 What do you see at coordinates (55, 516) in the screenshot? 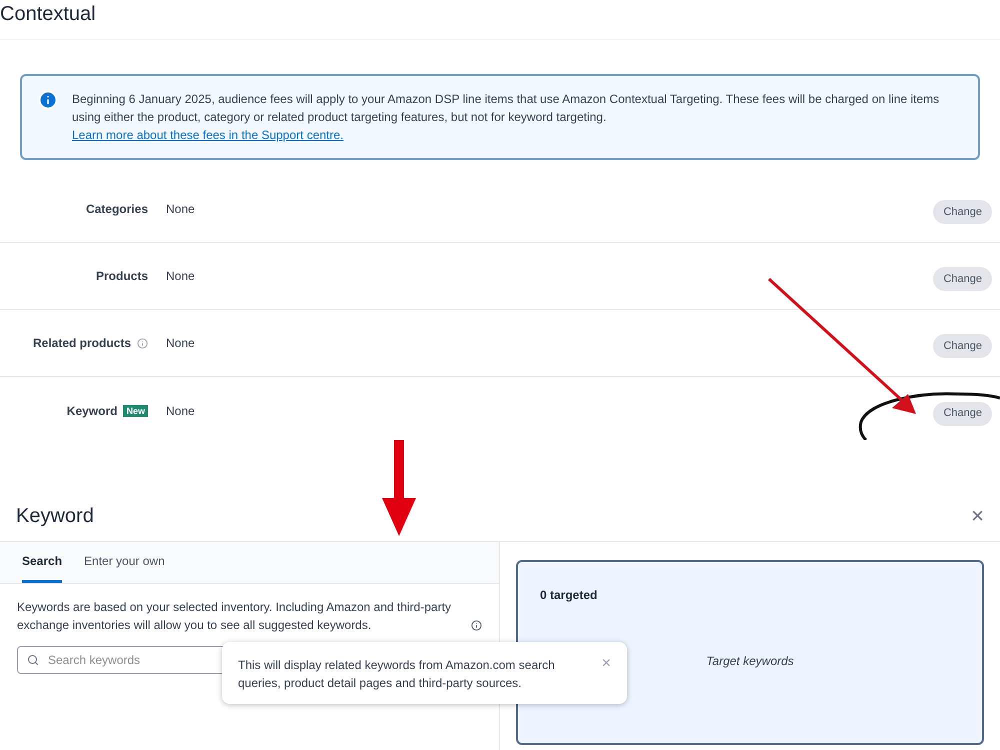
I see `panel-title: Keyword` at bounding box center [55, 516].